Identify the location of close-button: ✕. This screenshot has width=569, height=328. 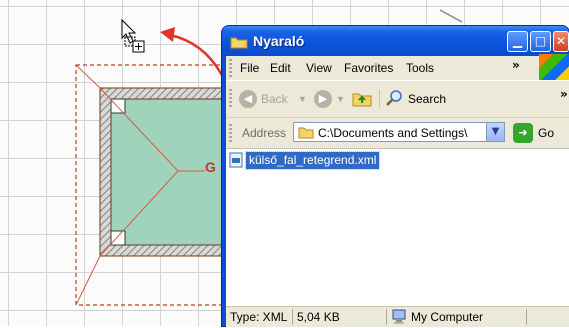
(561, 41).